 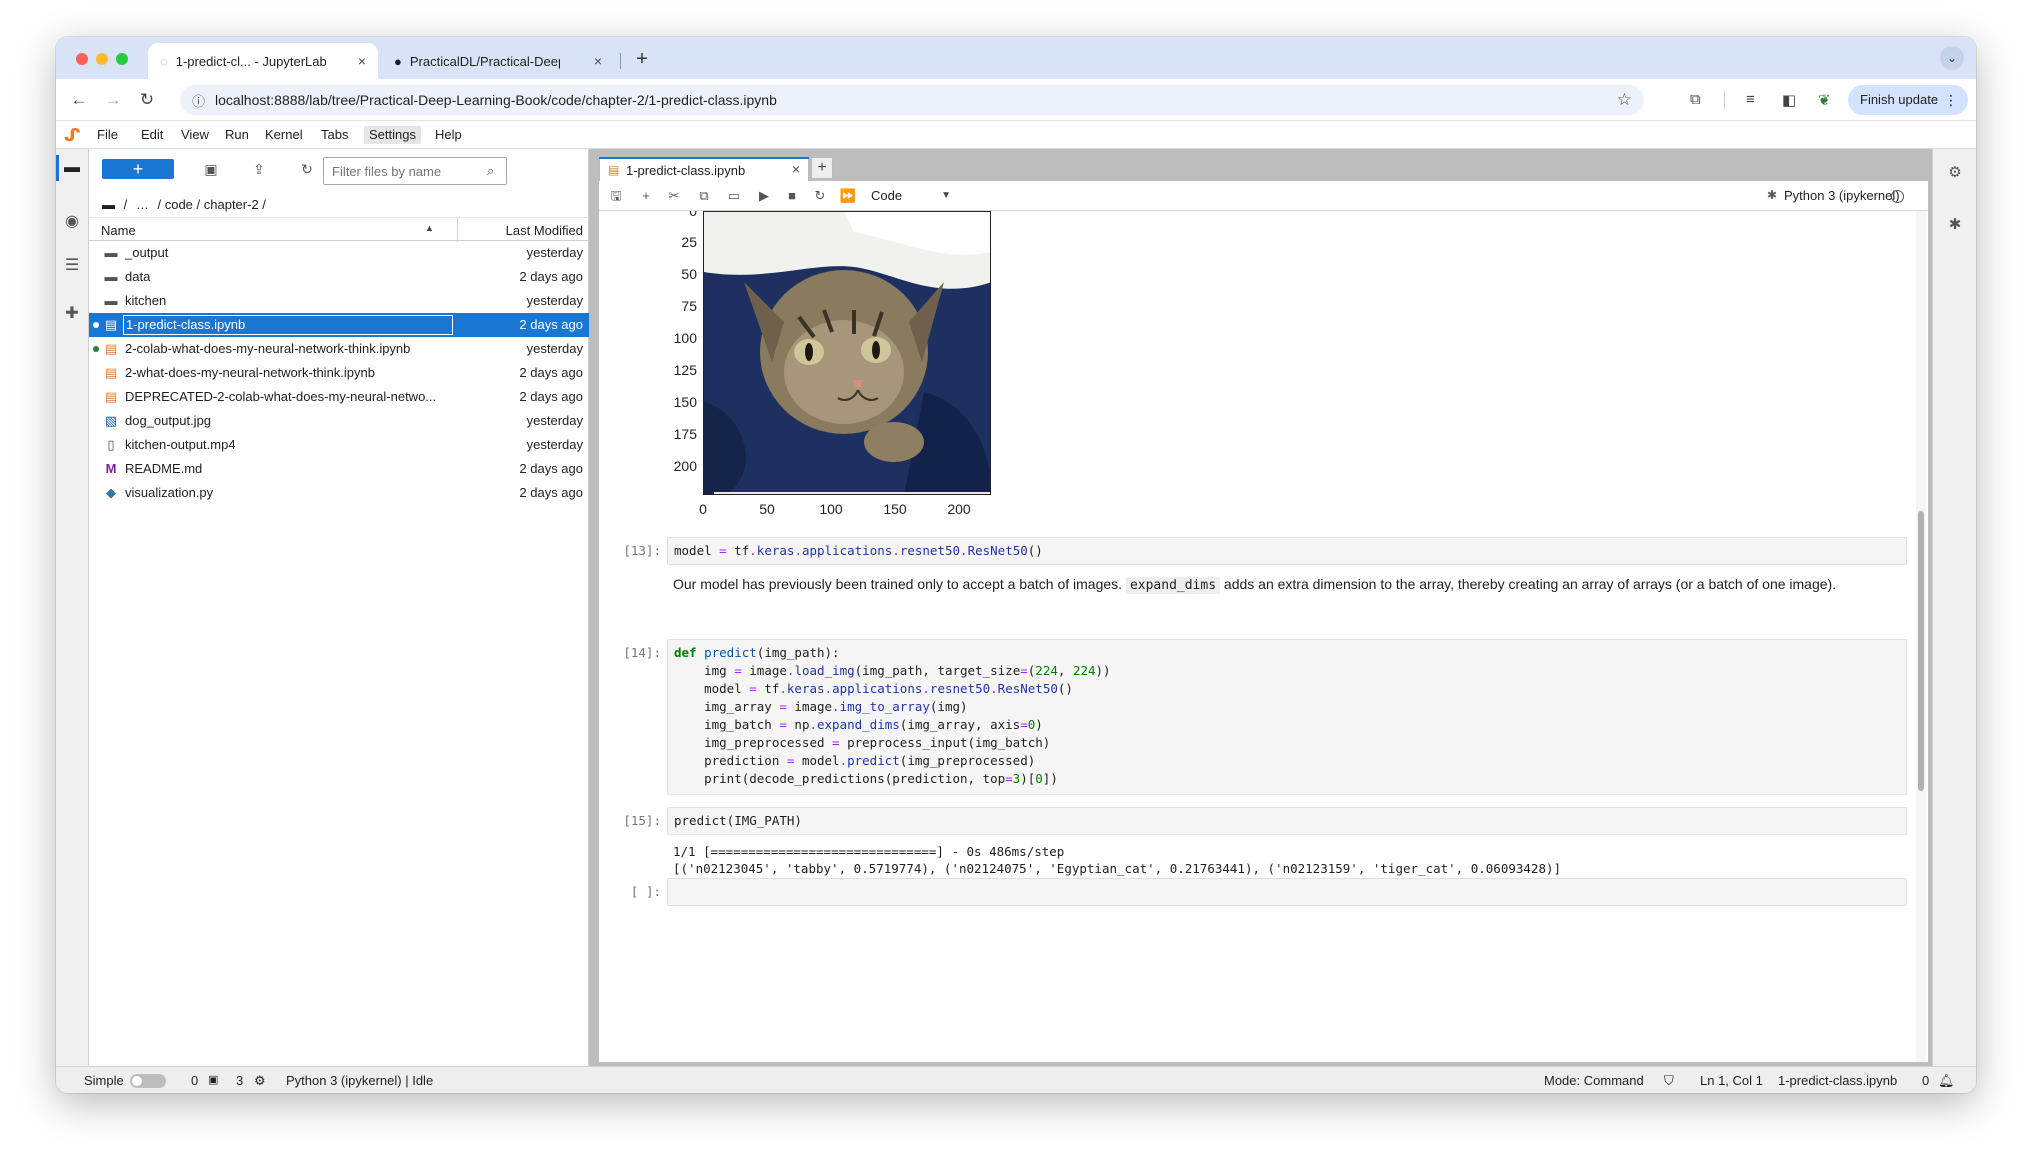 I want to click on trusted-shield-icon: ⛉, so click(x=1669, y=1081).